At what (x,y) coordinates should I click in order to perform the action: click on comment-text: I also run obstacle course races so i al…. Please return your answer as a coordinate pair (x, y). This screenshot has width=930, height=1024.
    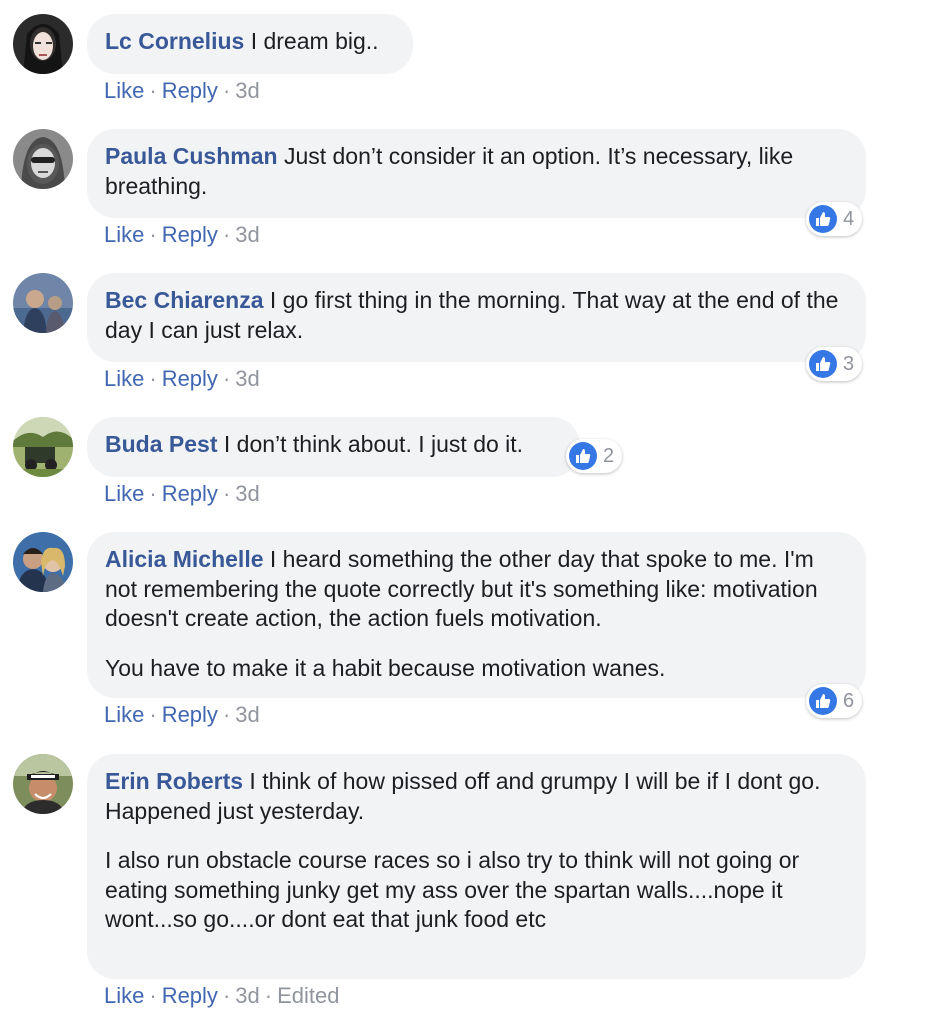
    Looking at the image, I should click on (452, 889).